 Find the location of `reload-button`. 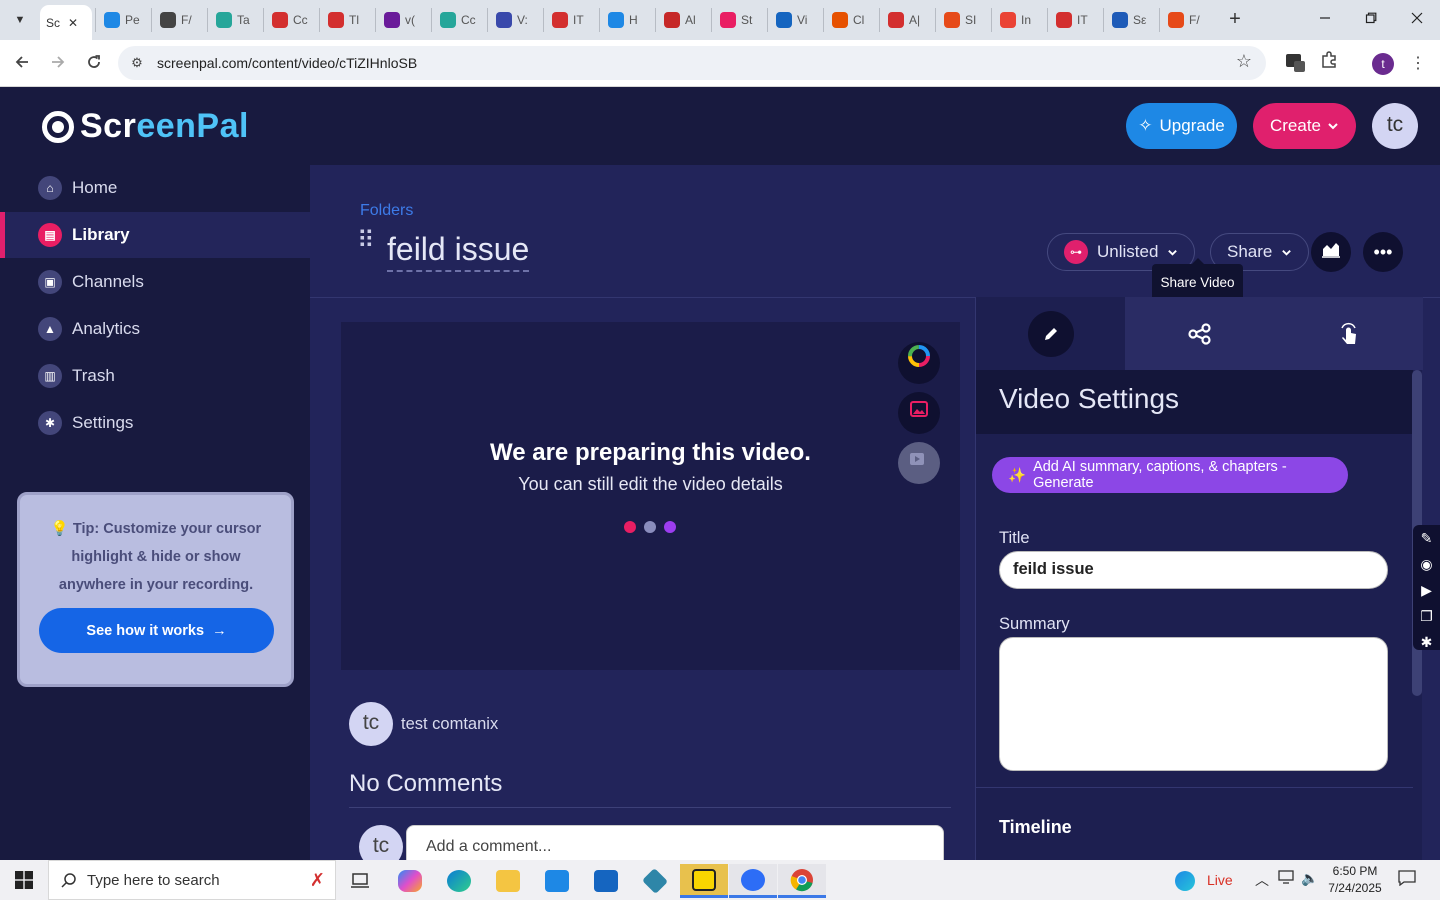

reload-button is located at coordinates (94, 64).